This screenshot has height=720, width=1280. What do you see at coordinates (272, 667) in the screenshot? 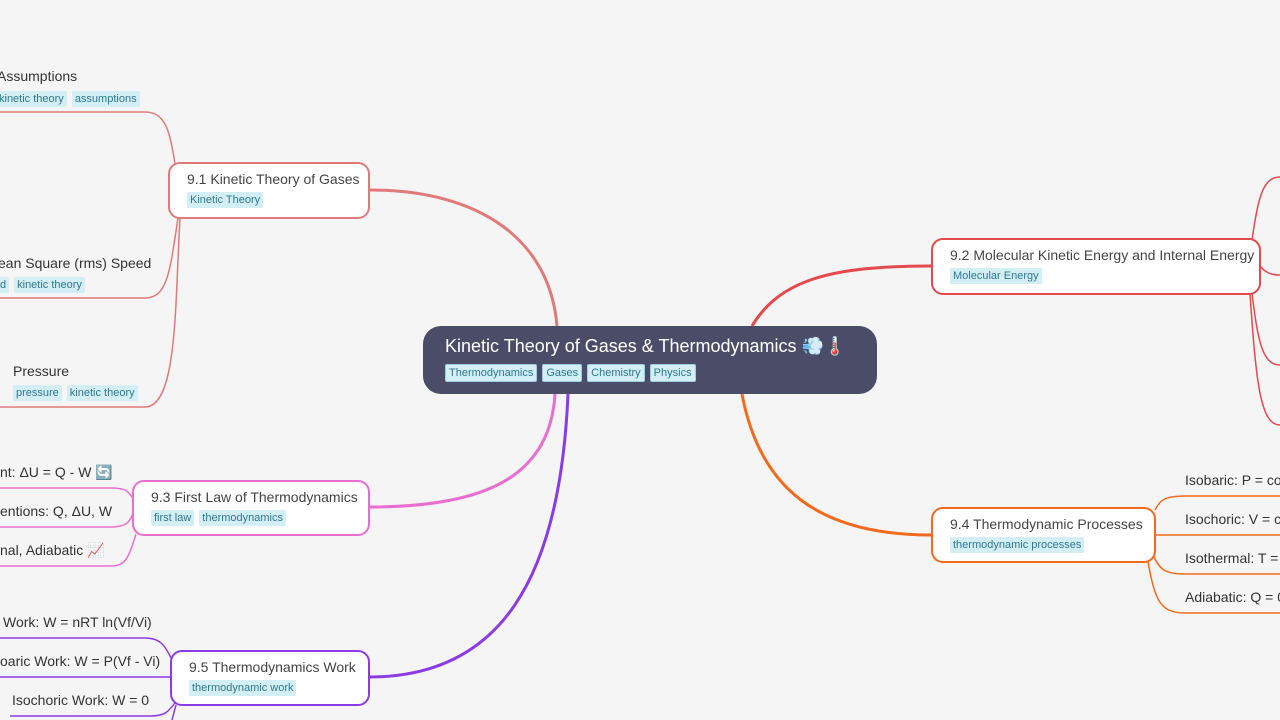
I see `topic-title: 9.5 Thermodynamics Work` at bounding box center [272, 667].